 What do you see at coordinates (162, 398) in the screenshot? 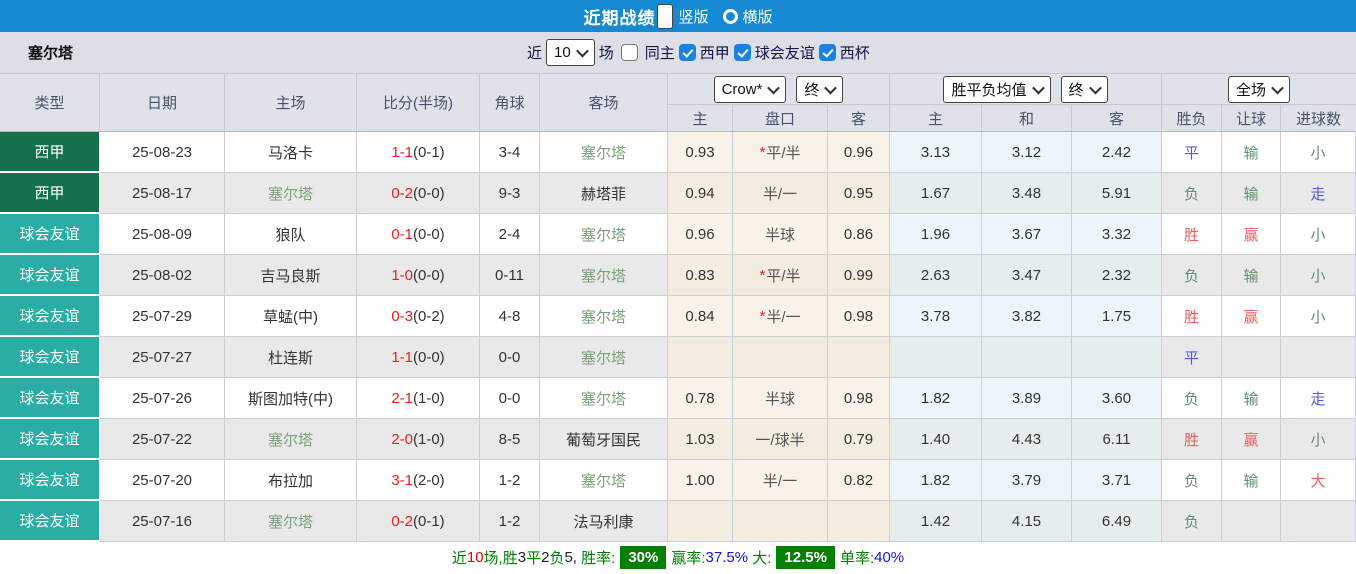
I see `cell-date: 25-07-26` at bounding box center [162, 398].